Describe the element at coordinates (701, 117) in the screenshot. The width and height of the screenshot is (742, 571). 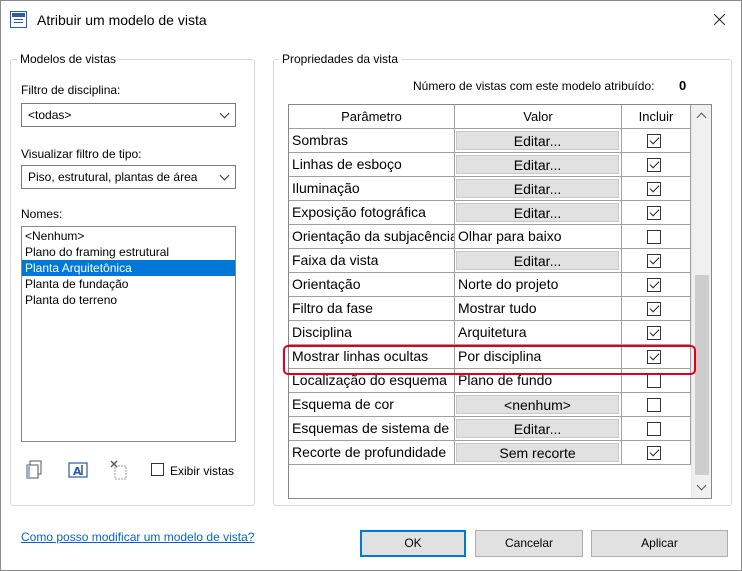
I see `scroll-up-icon` at that location.